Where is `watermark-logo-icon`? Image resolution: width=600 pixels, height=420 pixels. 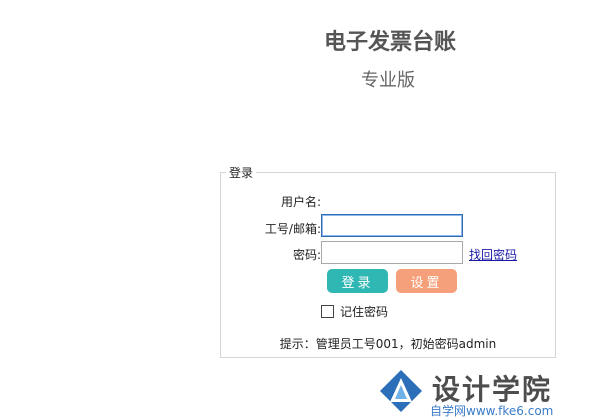 watermark-logo-icon is located at coordinates (401, 391).